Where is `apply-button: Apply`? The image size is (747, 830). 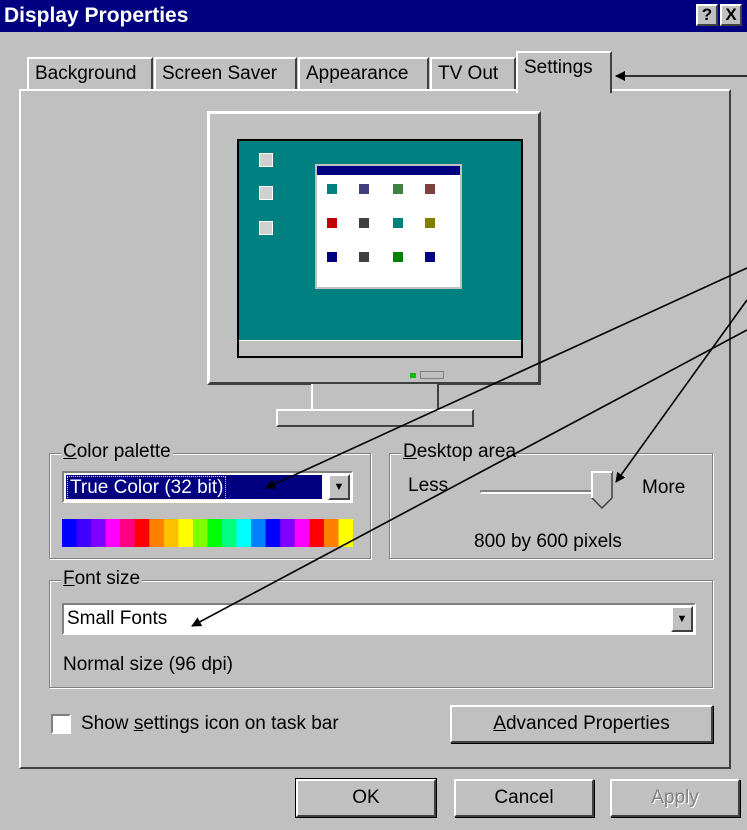 apply-button: Apply is located at coordinates (675, 798).